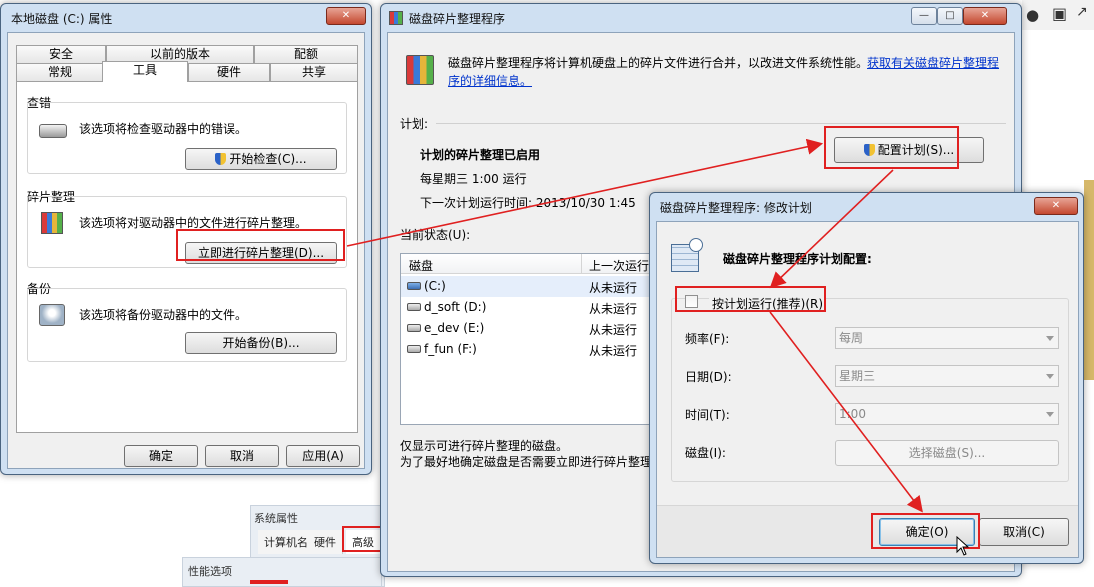  What do you see at coordinates (435, 235) in the screenshot?
I see `current-status-label: 当前状态(U):` at bounding box center [435, 235].